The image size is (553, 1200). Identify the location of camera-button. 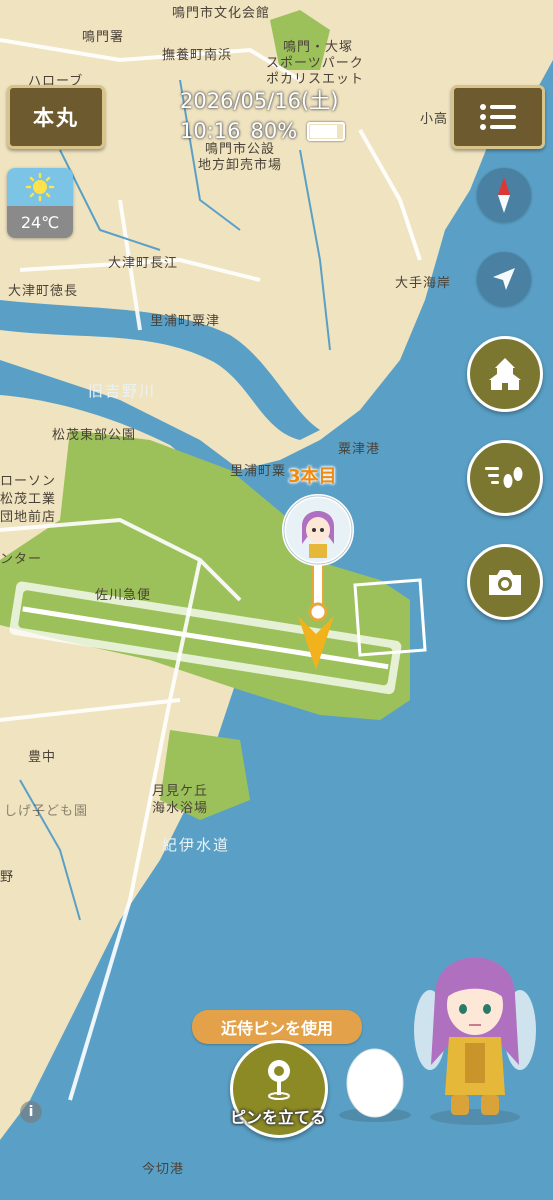
(505, 582).